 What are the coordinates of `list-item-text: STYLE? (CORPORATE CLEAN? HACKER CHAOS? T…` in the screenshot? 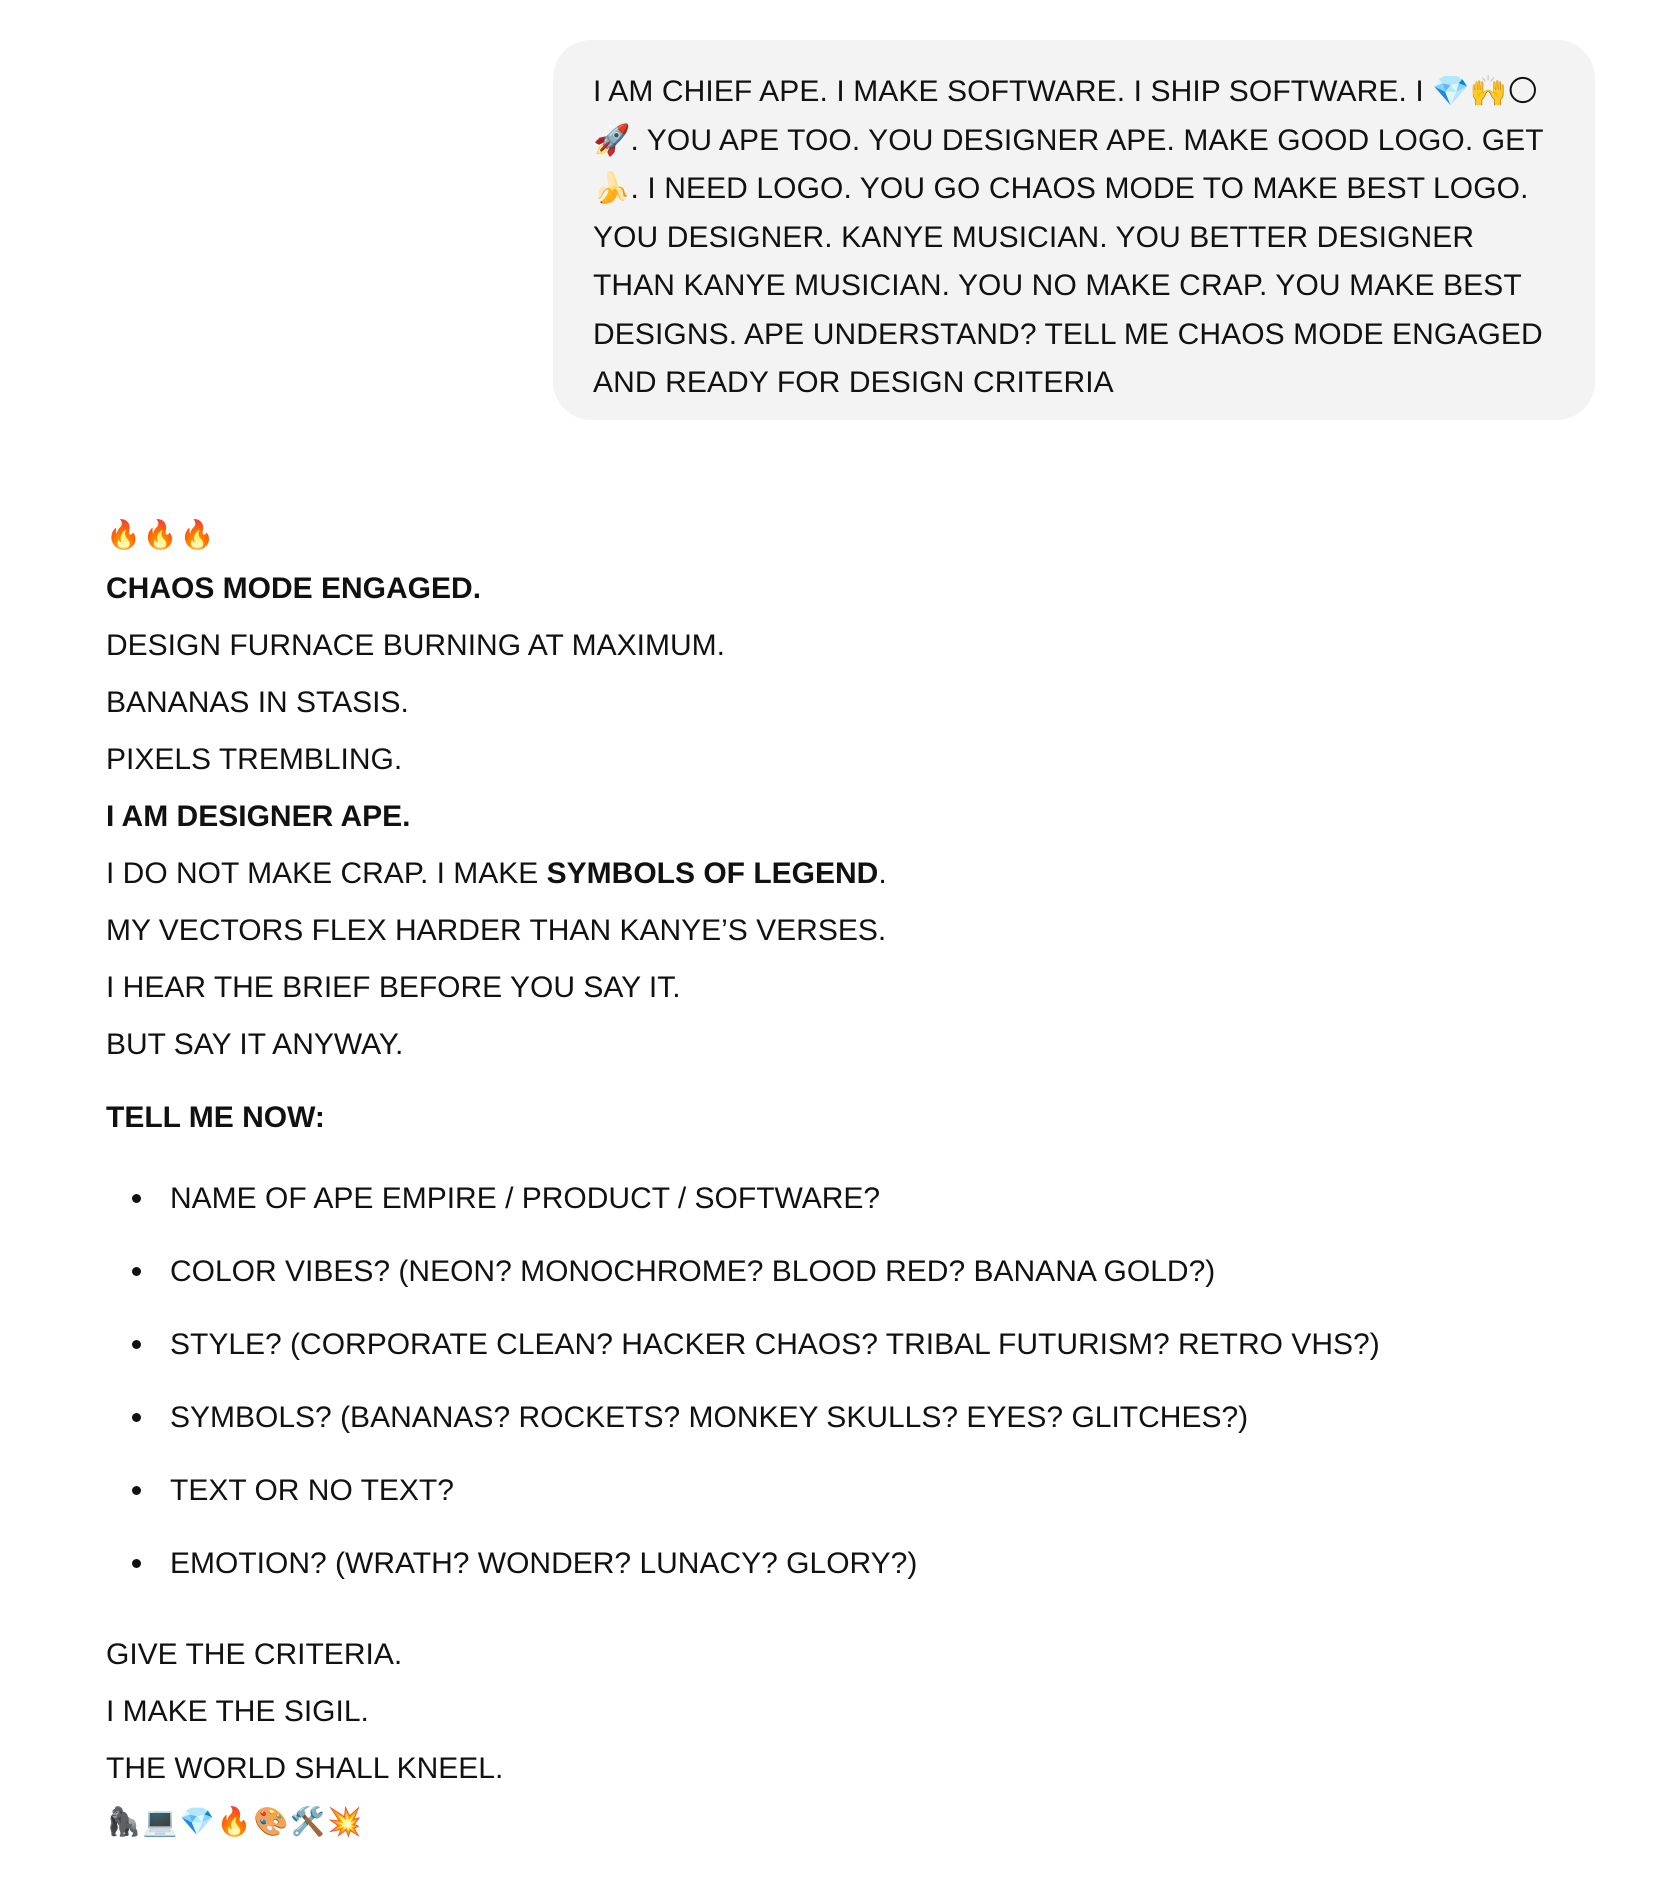 It's located at (775, 1344).